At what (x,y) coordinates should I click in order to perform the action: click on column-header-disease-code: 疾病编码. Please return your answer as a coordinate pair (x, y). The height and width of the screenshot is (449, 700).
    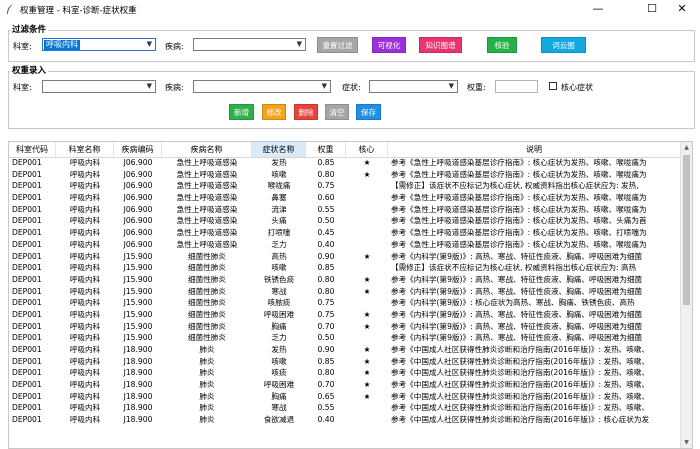
    Looking at the image, I should click on (138, 149).